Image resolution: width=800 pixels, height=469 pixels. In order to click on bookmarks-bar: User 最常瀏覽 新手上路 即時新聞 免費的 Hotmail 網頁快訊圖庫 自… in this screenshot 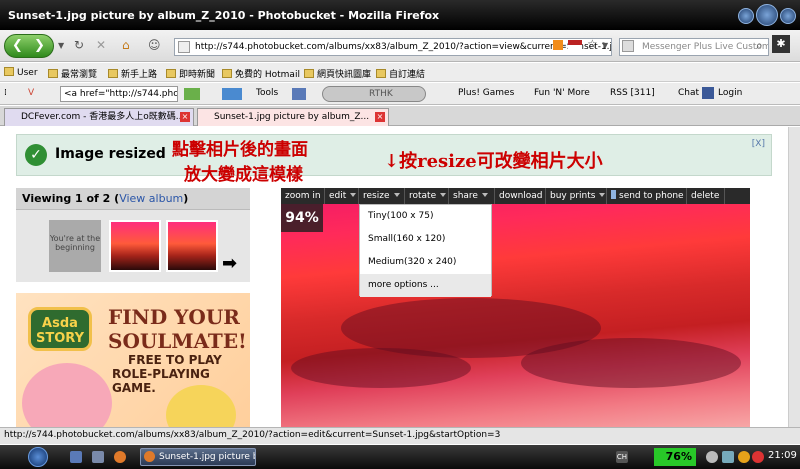, I will do `click(400, 72)`.